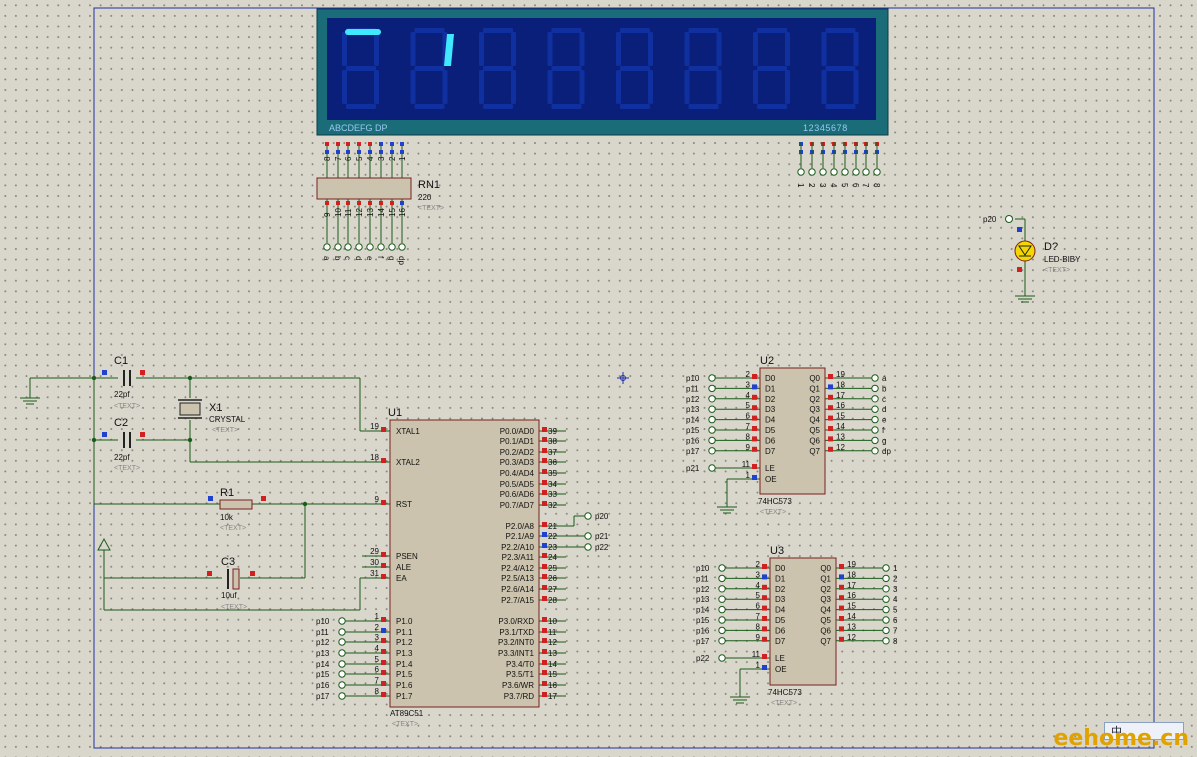 The height and width of the screenshot is (757, 1197). Describe the element at coordinates (327, 214) in the screenshot. I see `rn1-bottom-pin: 9` at that location.